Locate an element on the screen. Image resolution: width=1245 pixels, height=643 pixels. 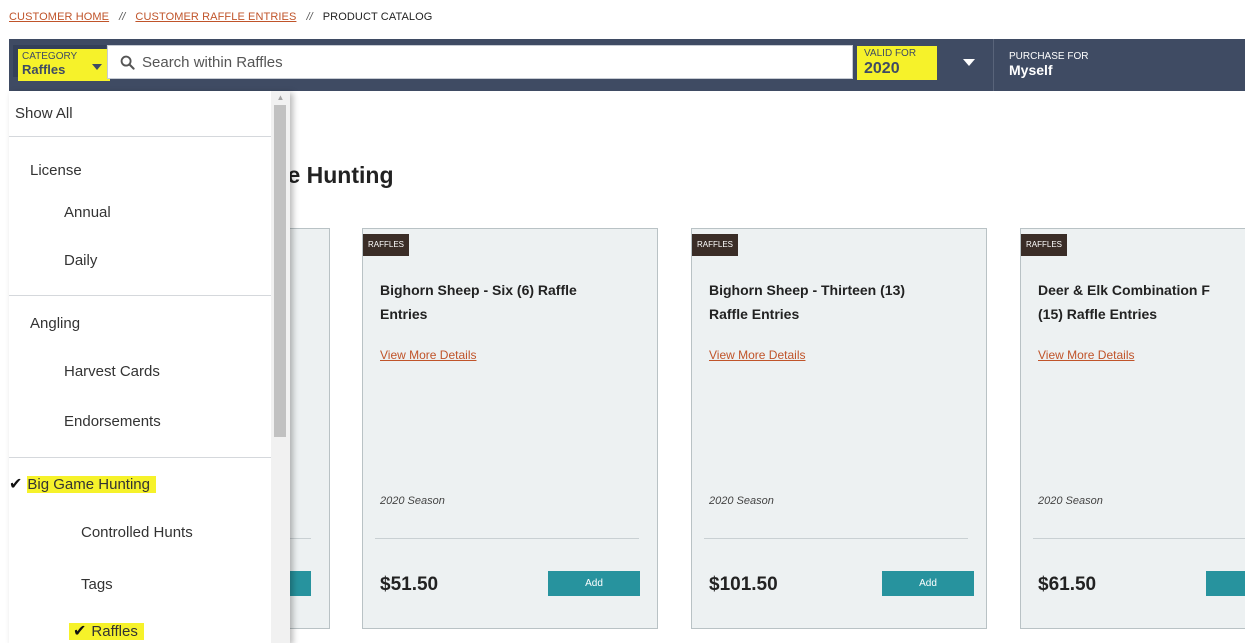
dropdown-item-label: Raffles is located at coordinates (114, 631).